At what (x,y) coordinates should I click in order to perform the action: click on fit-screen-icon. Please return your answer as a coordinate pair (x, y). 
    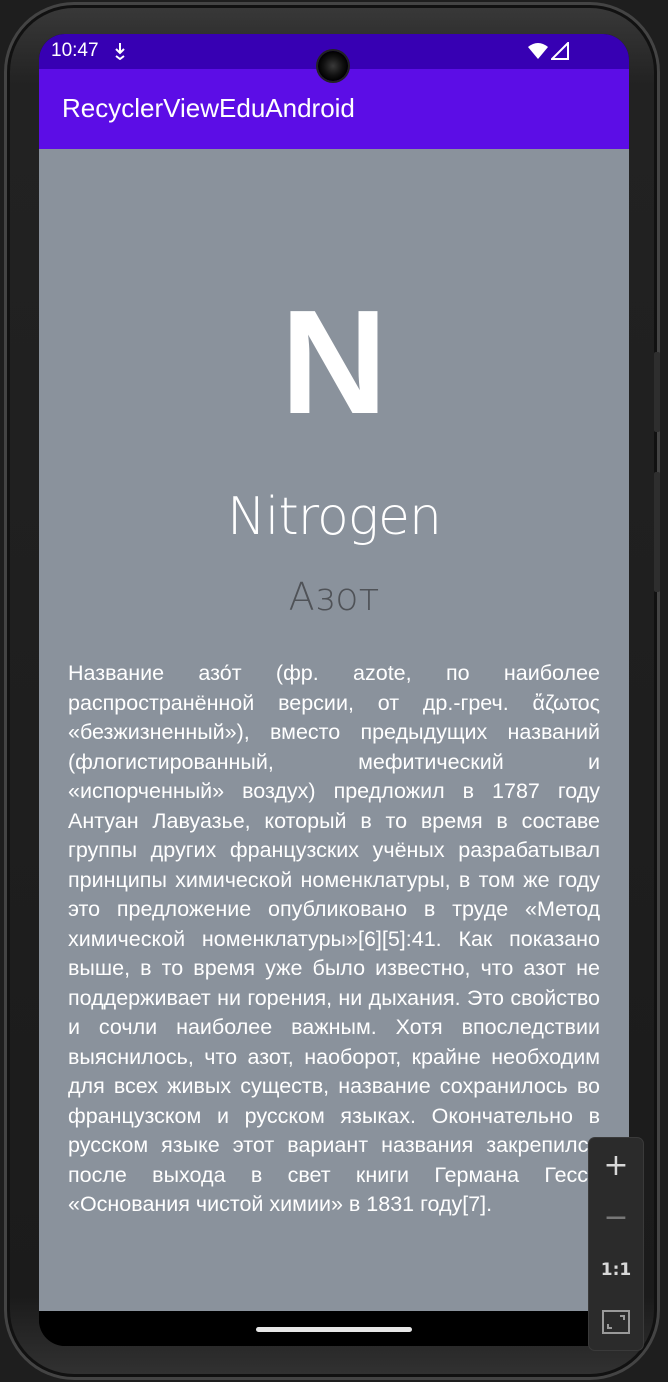
    Looking at the image, I should click on (616, 1322).